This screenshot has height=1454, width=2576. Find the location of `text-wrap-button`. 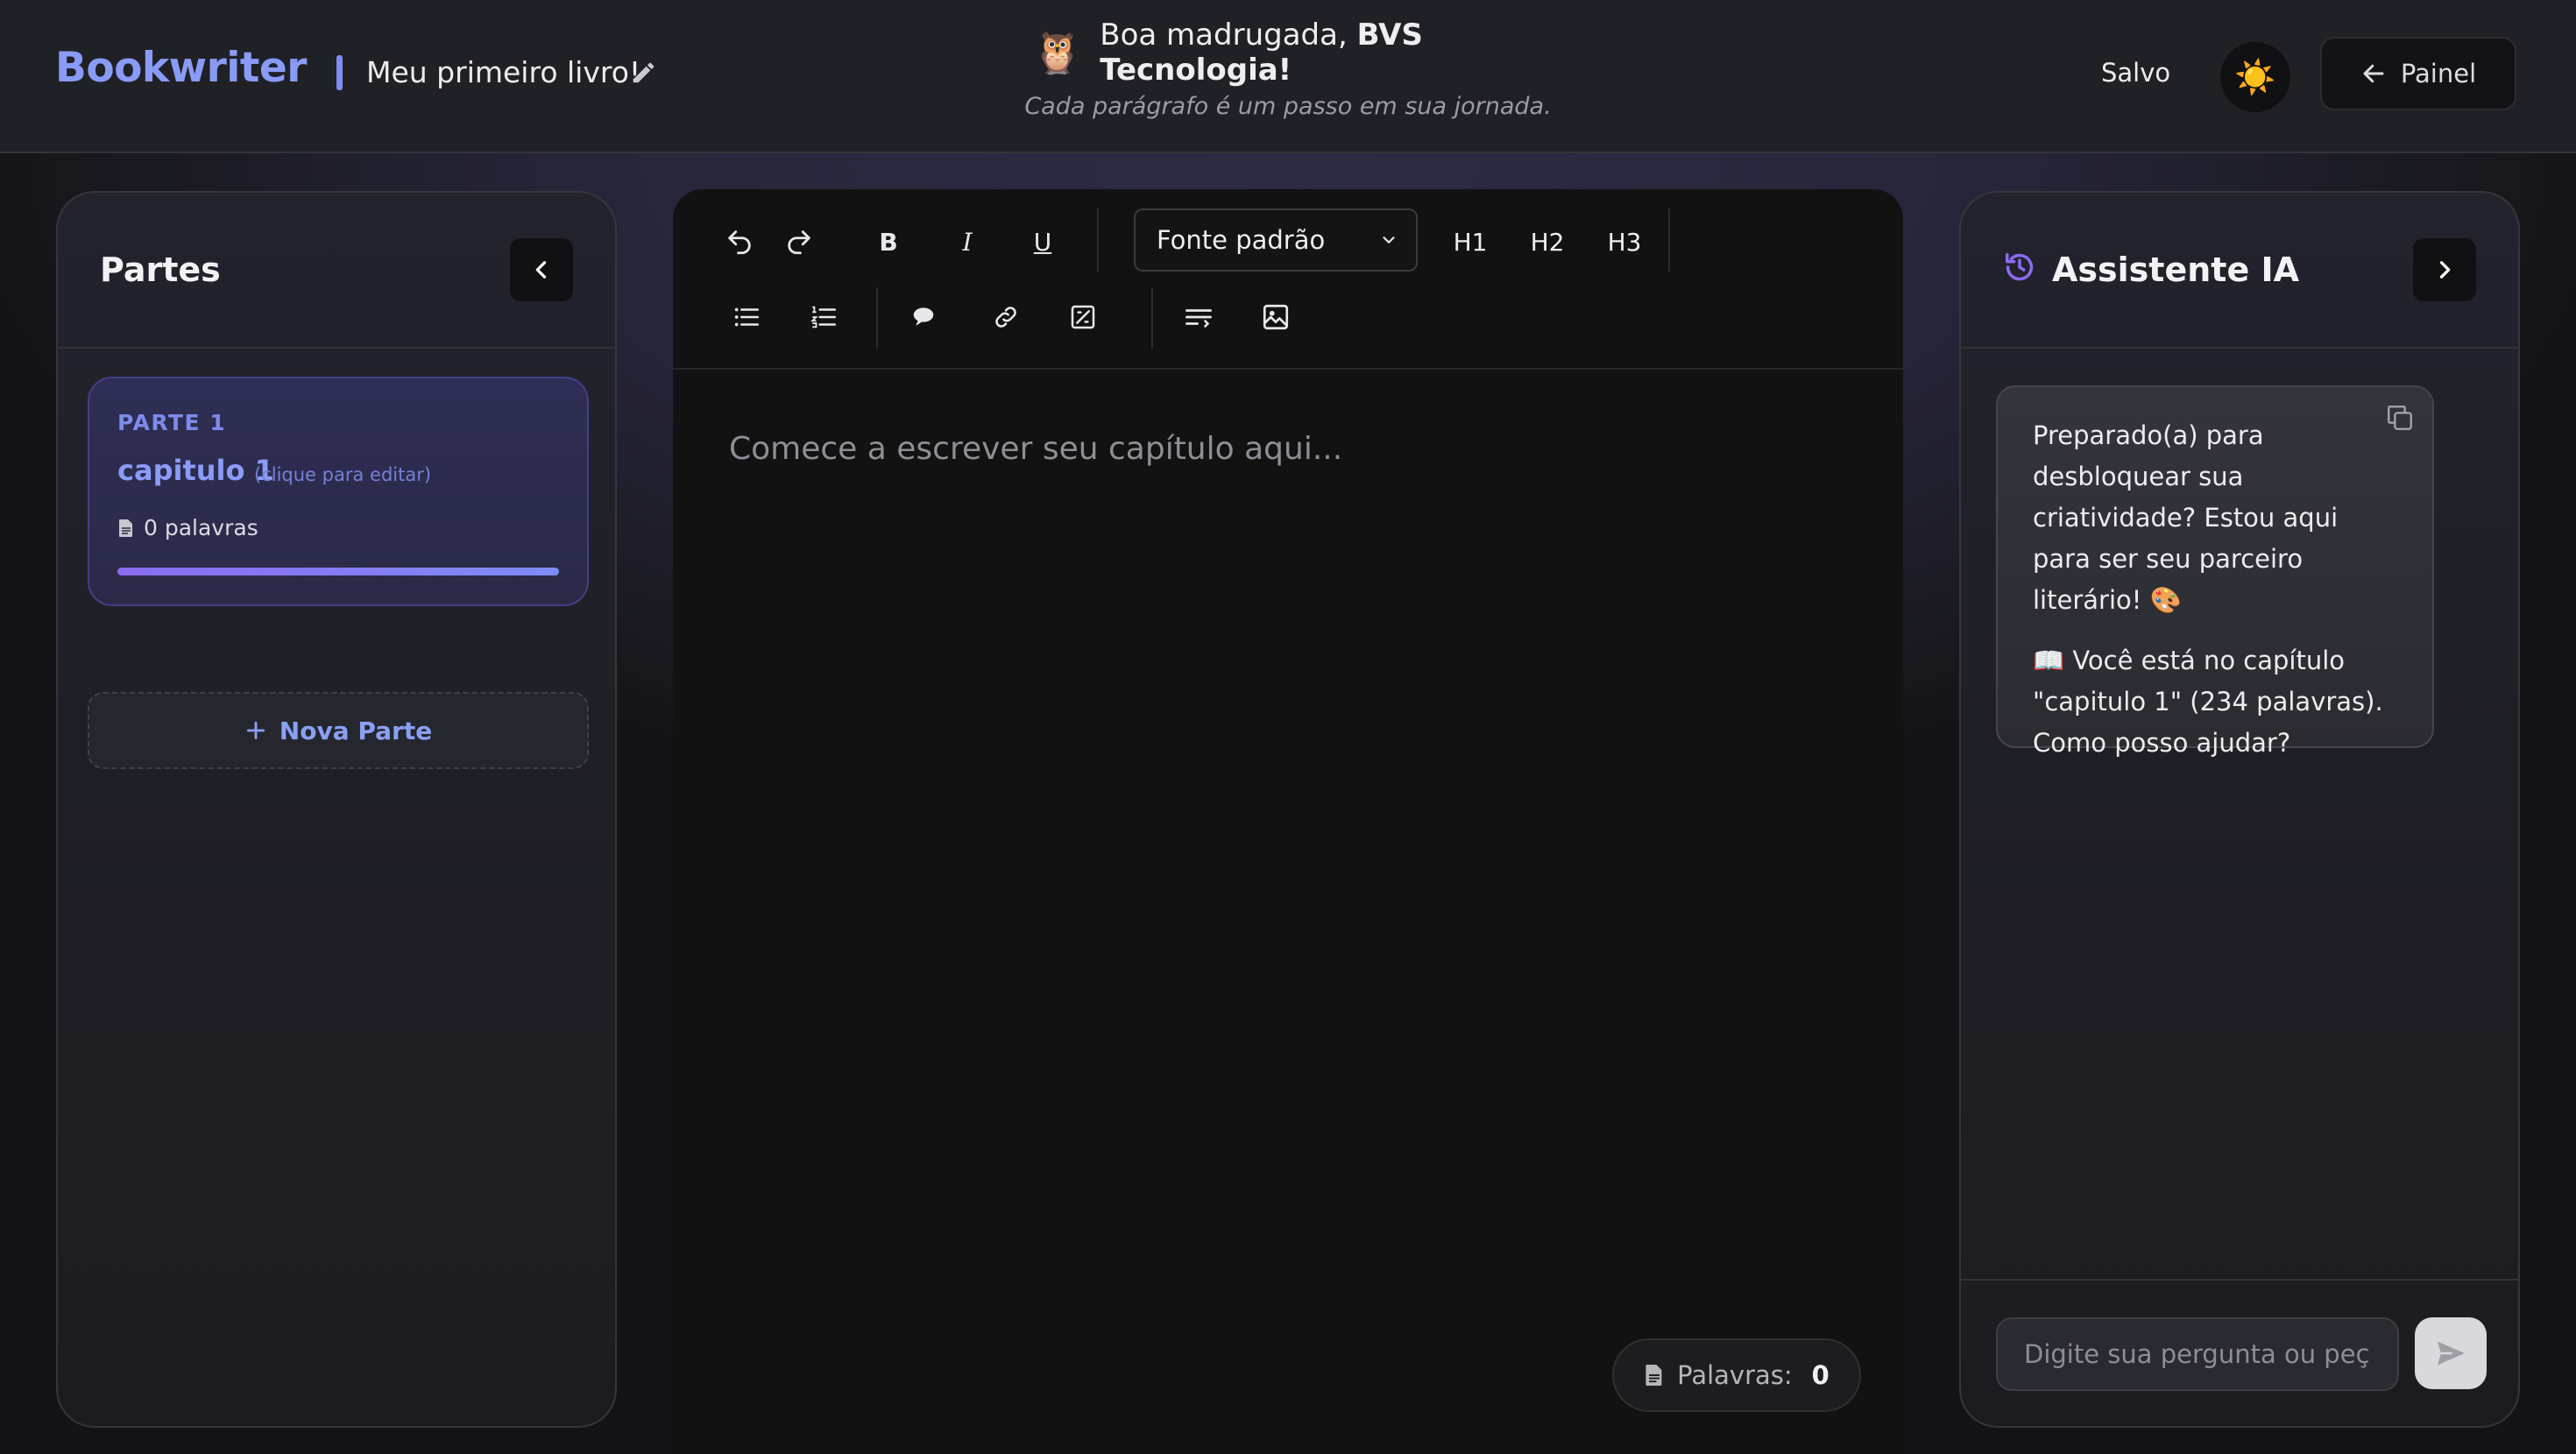

text-wrap-button is located at coordinates (1199, 317).